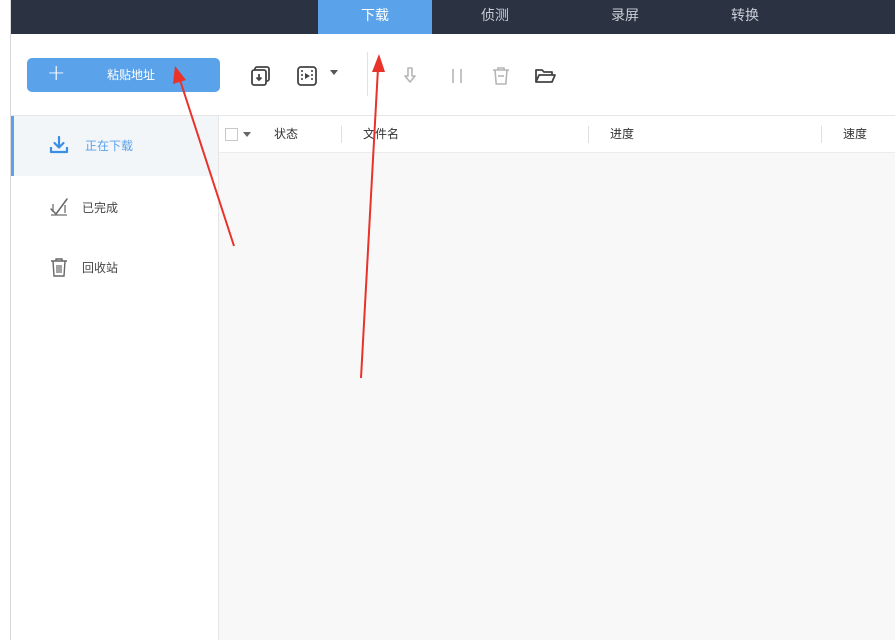 The width and height of the screenshot is (895, 640). What do you see at coordinates (367, 74) in the screenshot?
I see `toolbar-separator` at bounding box center [367, 74].